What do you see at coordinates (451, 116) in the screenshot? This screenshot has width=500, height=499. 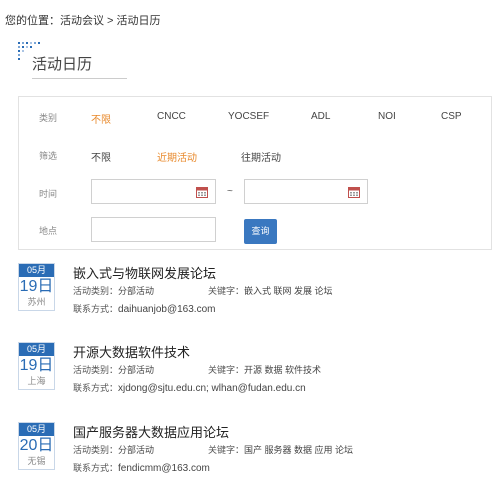 I see `category-option-csp: CSP` at bounding box center [451, 116].